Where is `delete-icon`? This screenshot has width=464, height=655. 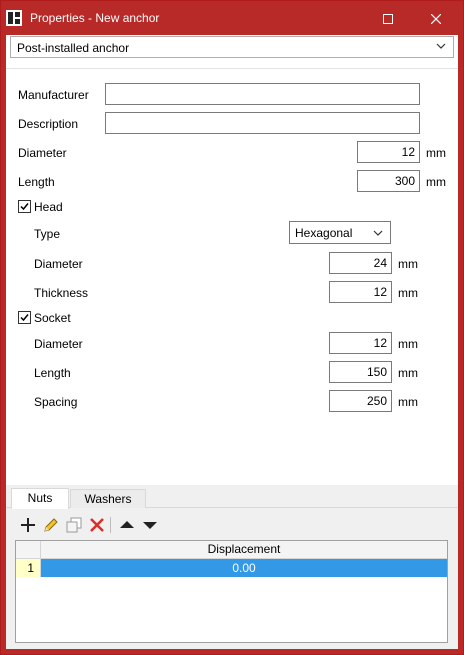
delete-icon is located at coordinates (97, 525).